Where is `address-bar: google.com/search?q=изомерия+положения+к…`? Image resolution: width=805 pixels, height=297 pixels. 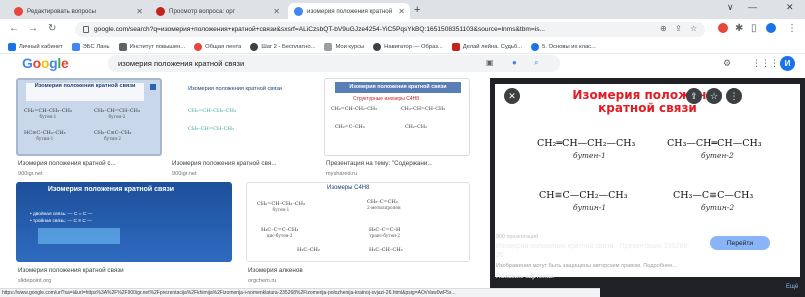
address-bar: google.com/search?q=изомерия+положения+к… is located at coordinates (390, 29).